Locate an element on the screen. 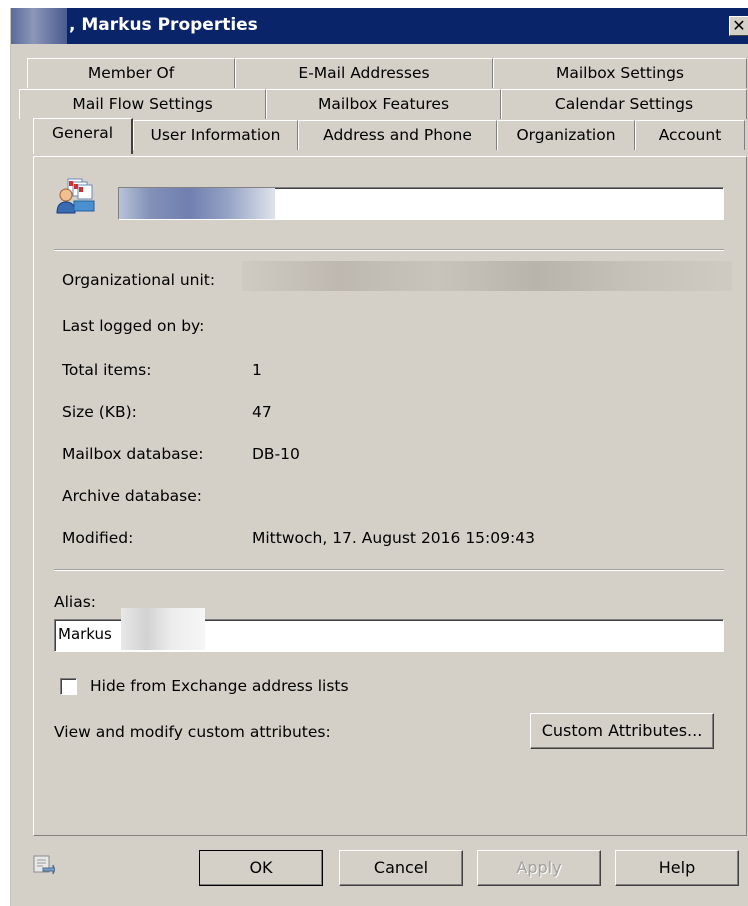  total-items-value: 1 is located at coordinates (257, 370).